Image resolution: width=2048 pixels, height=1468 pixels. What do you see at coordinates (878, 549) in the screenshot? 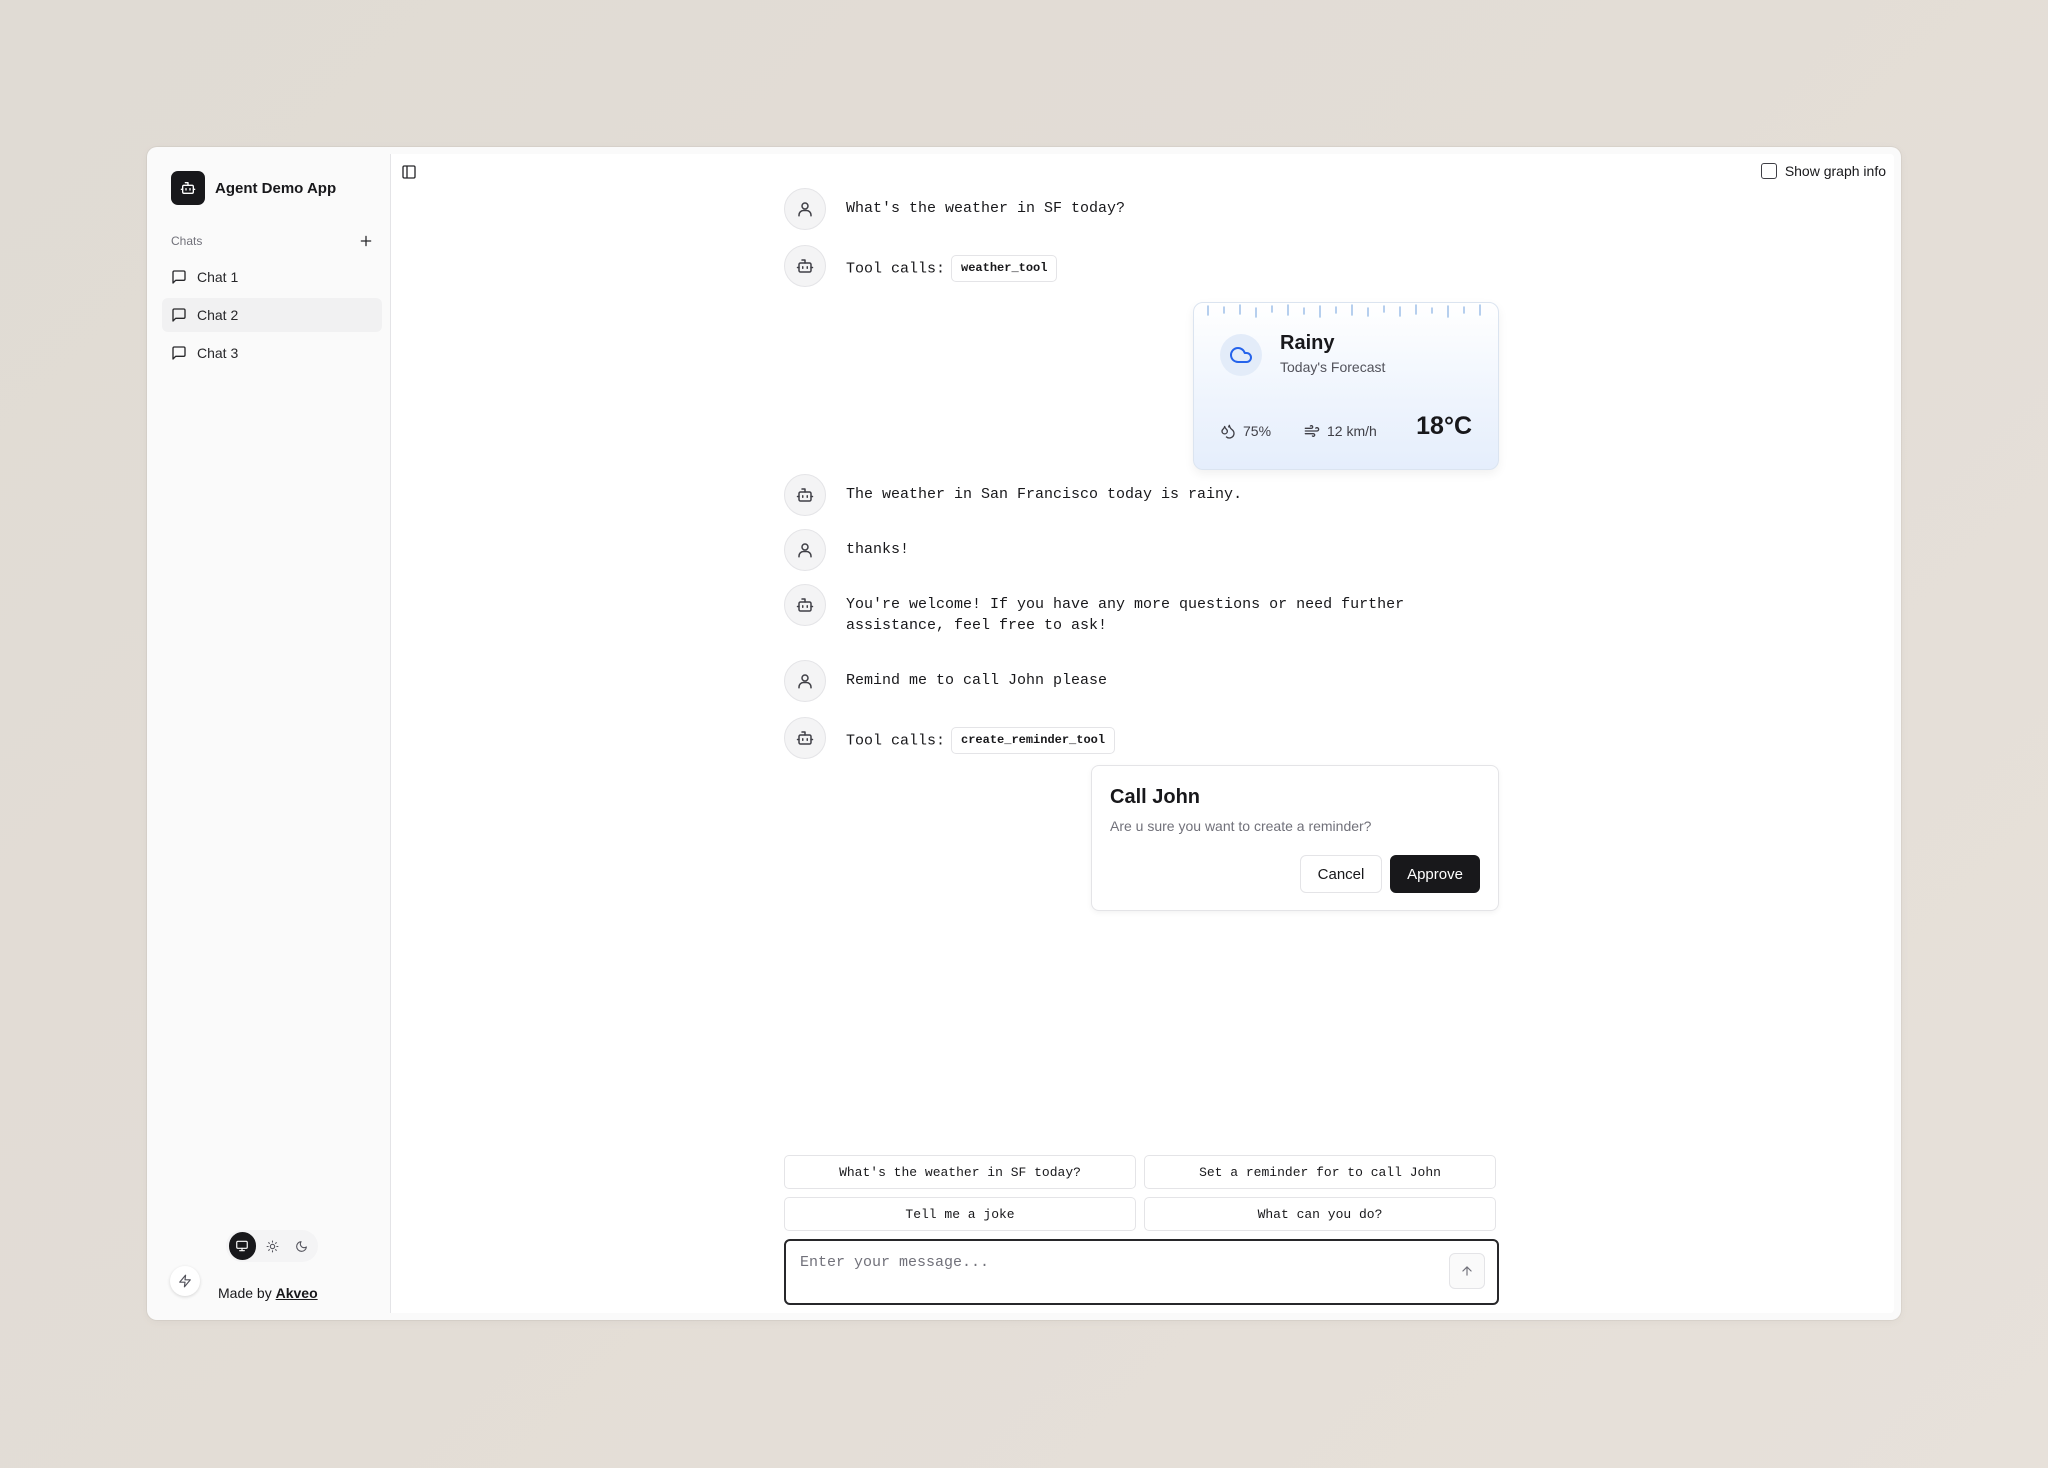
I see `message-text: thanks!` at bounding box center [878, 549].